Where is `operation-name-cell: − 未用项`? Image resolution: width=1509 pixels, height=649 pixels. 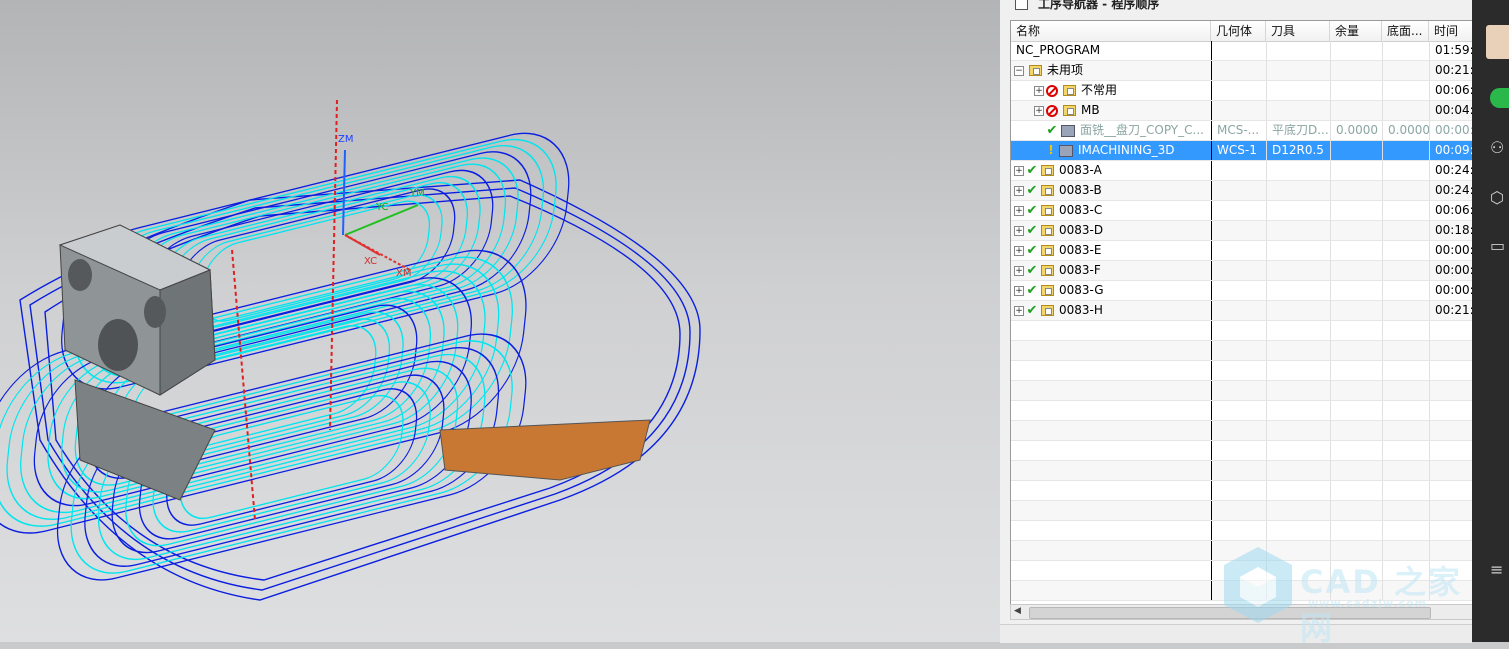 operation-name-cell: − 未用项 is located at coordinates (1111, 70).